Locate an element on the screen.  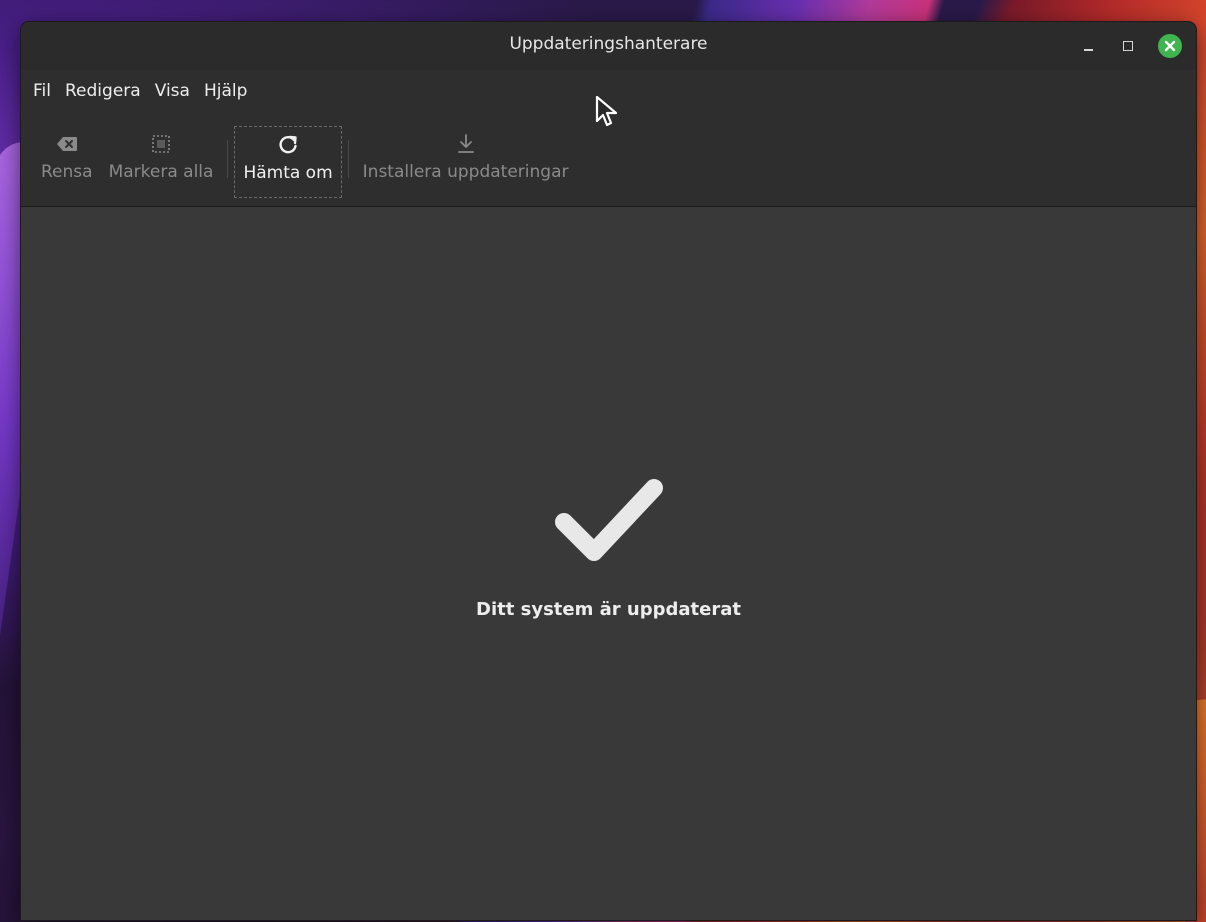
backspace-icon is located at coordinates (66, 144).